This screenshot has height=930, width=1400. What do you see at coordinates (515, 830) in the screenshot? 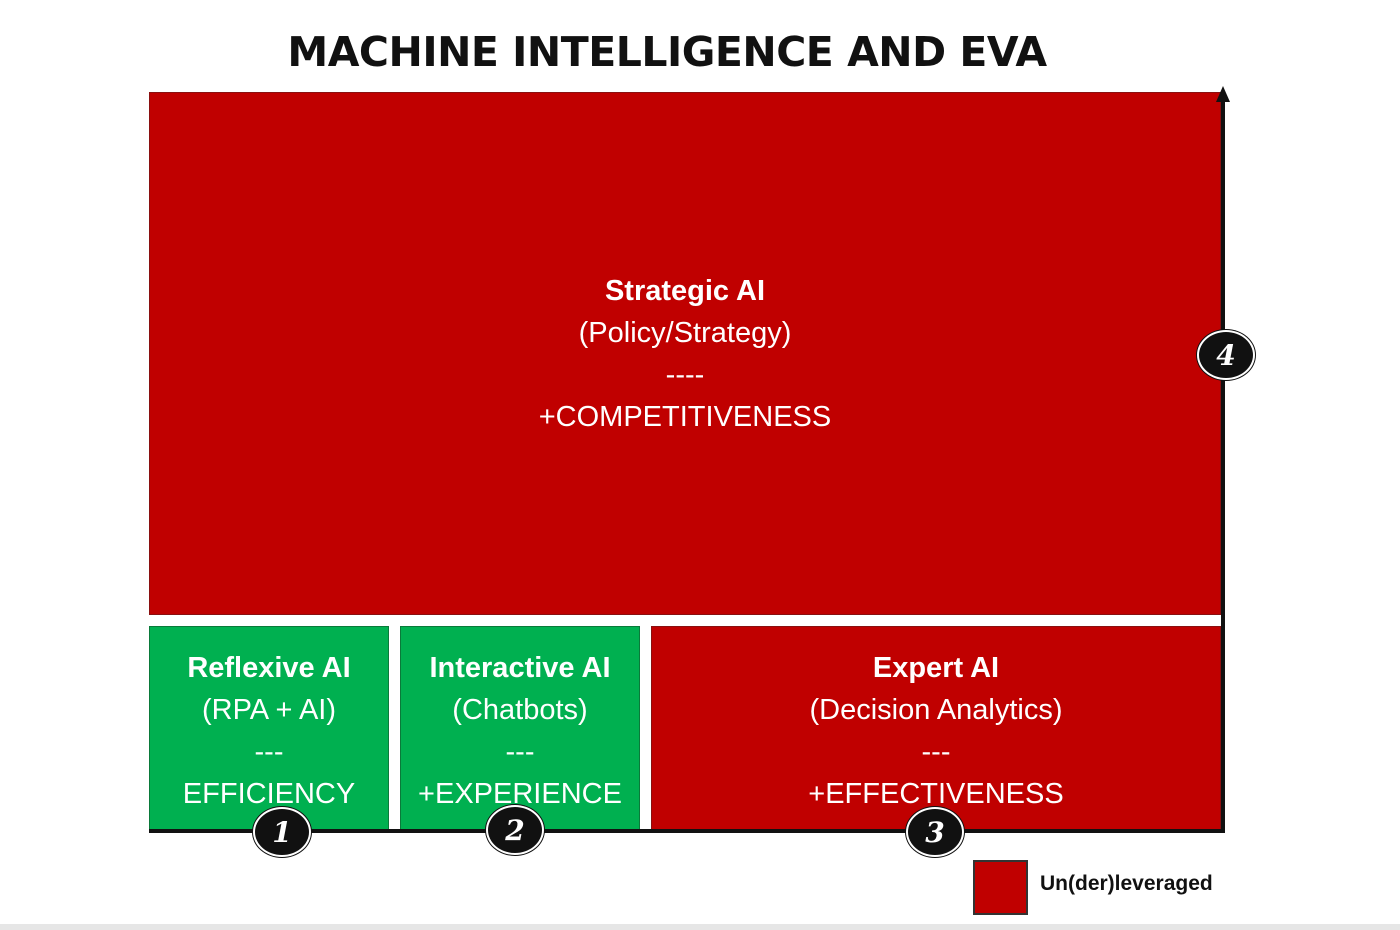
I see `step-marker-2: 2` at bounding box center [515, 830].